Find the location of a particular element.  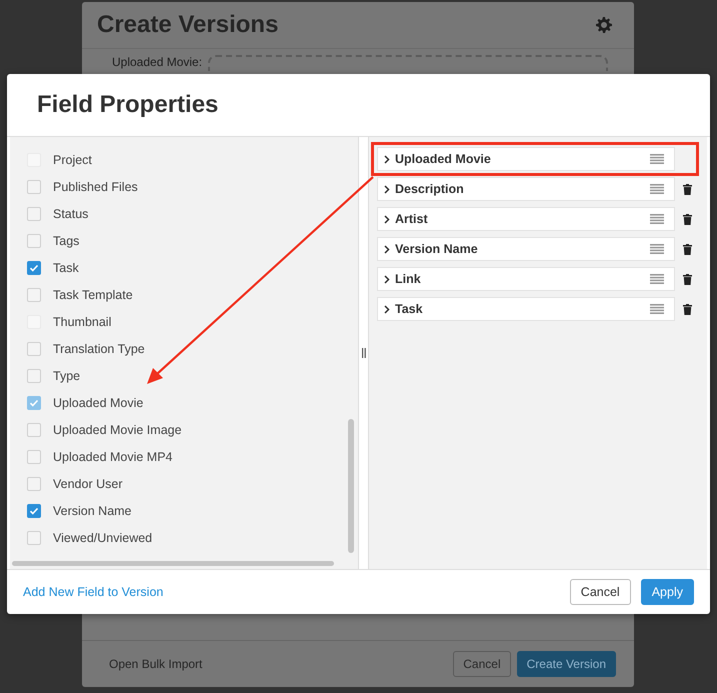

field-label: Translation Type is located at coordinates (99, 349).